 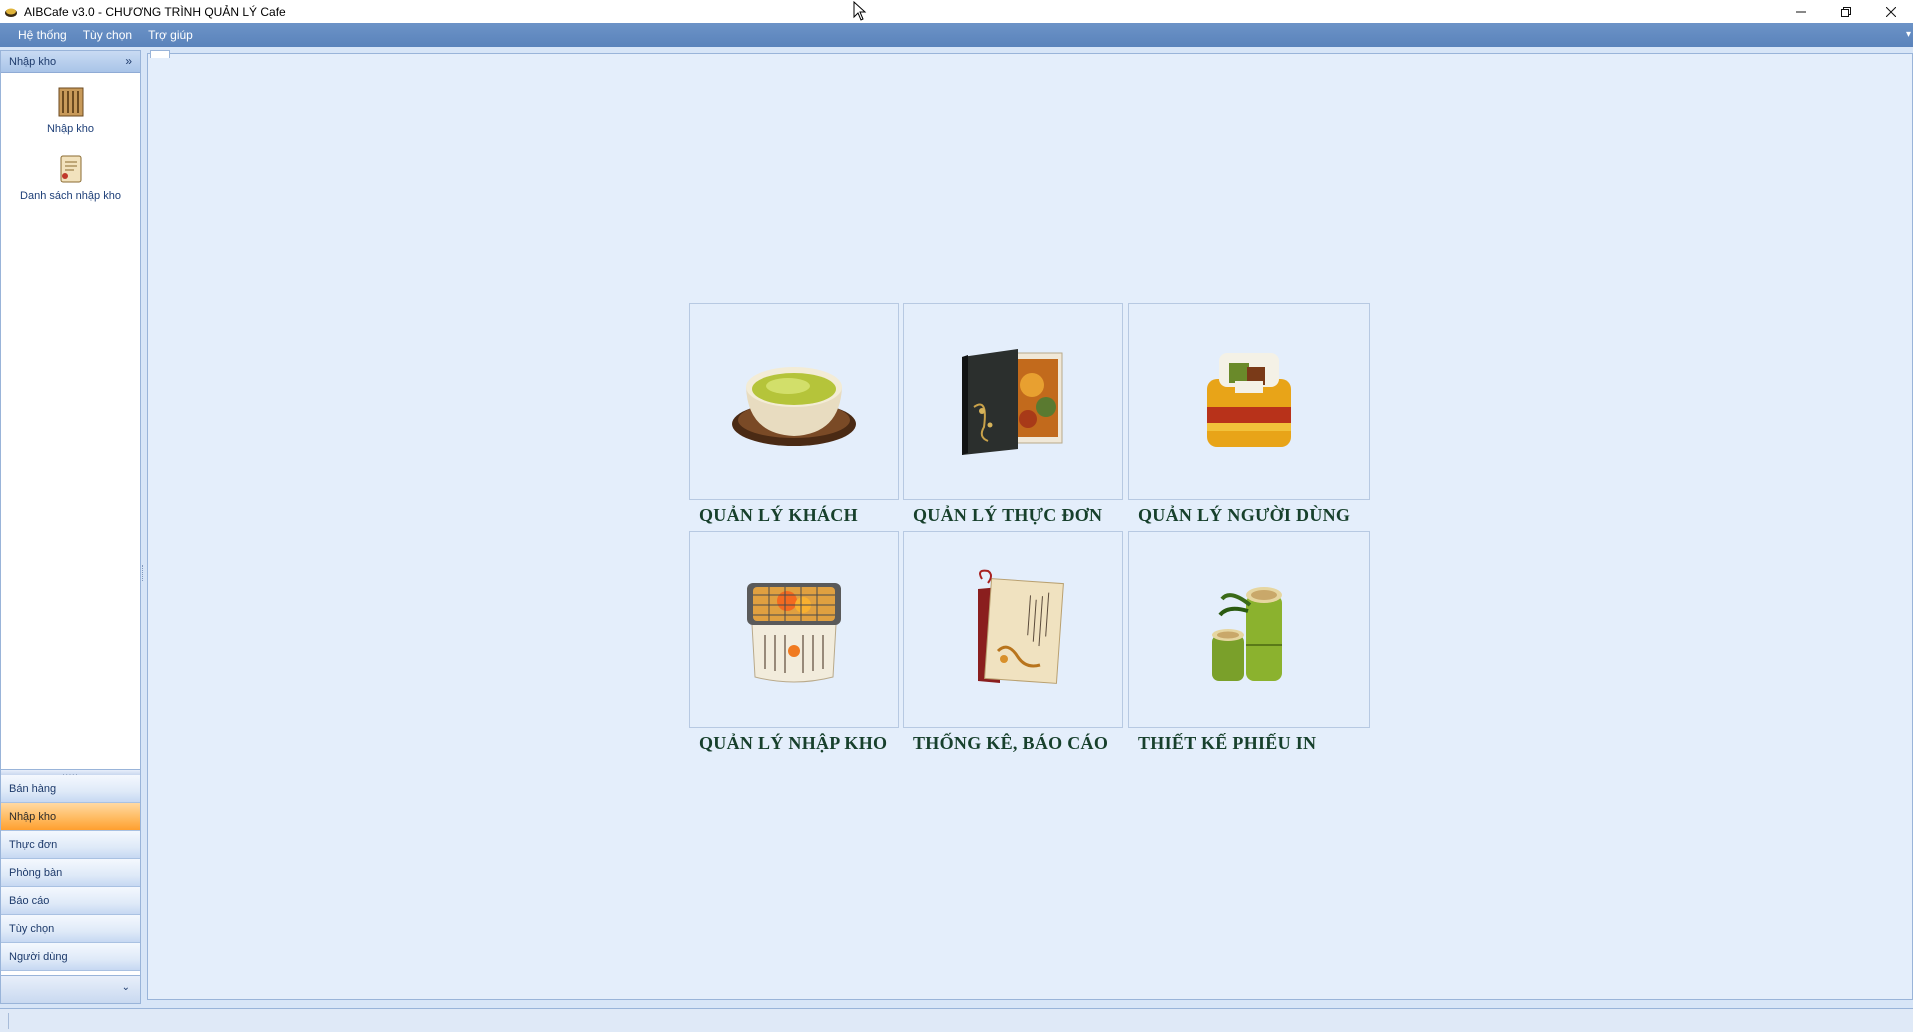 I want to click on tile-label: THIẾT KẾ PHIẾU IN, so click(x=1227, y=743).